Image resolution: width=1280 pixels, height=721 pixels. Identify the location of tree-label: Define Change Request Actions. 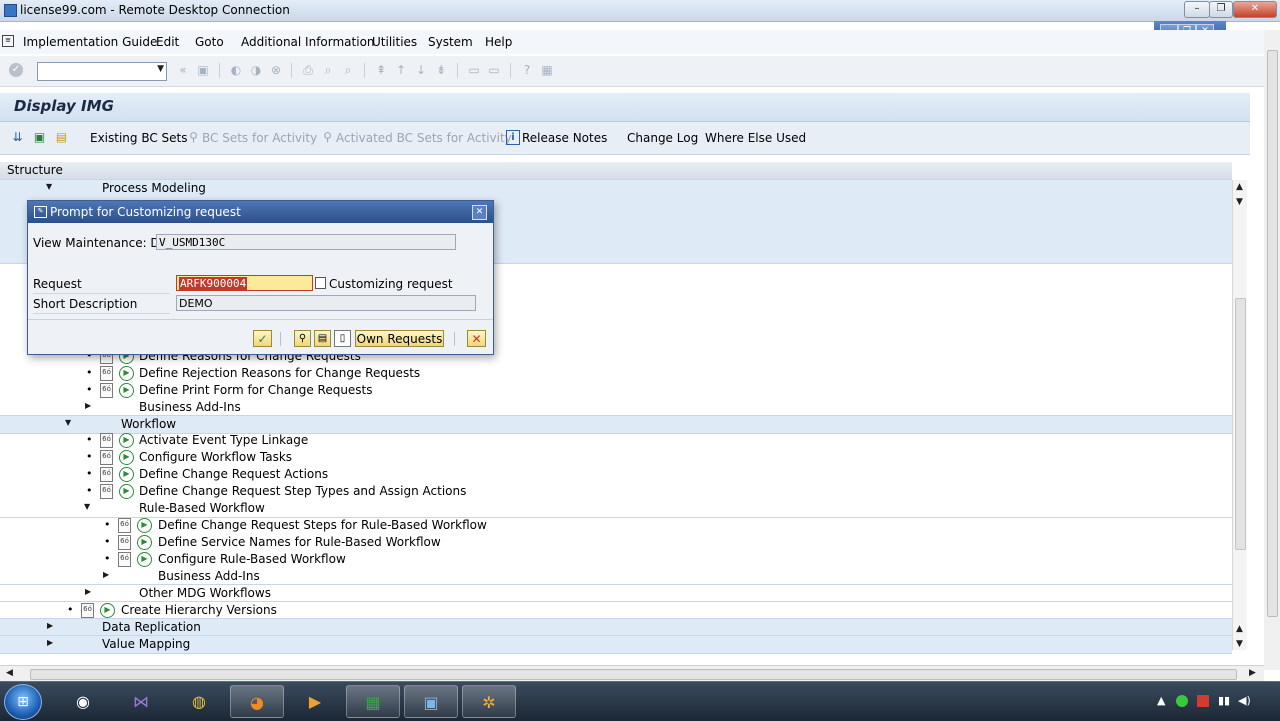
(233, 474).